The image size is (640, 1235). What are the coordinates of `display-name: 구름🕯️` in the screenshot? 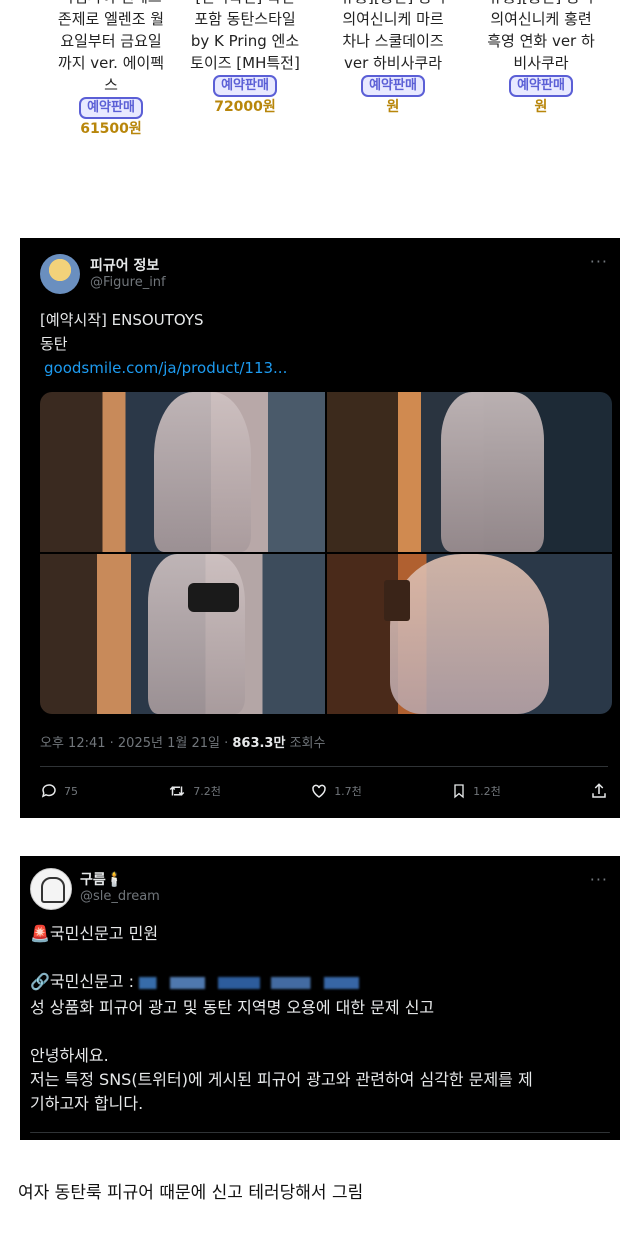 It's located at (101, 879).